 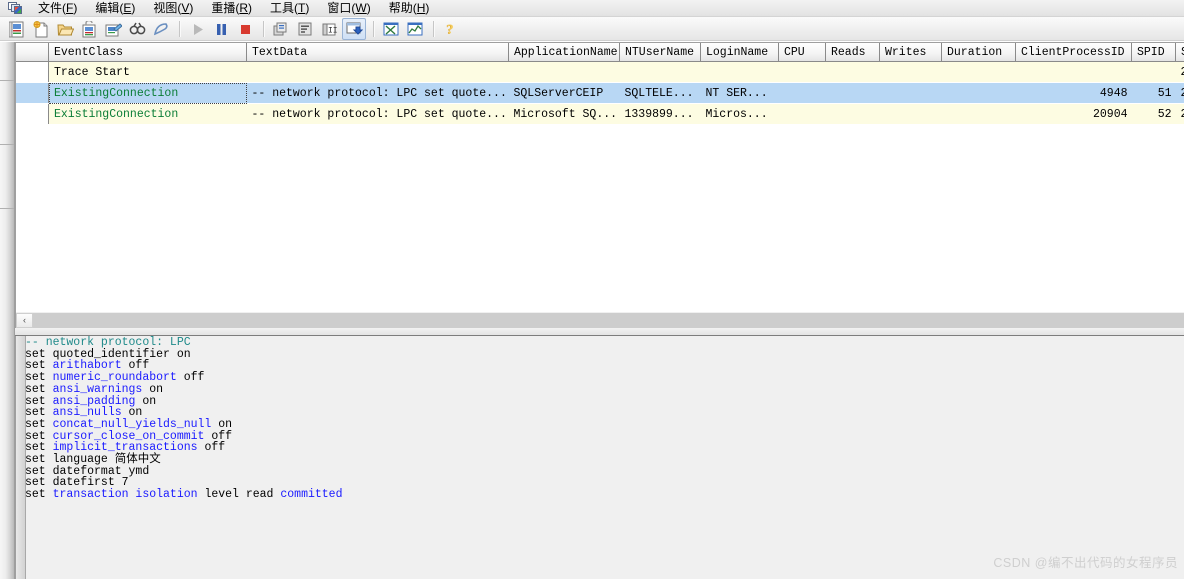 I want to click on cell-applicationname: SQLServerCEIP, so click(x=564, y=93).